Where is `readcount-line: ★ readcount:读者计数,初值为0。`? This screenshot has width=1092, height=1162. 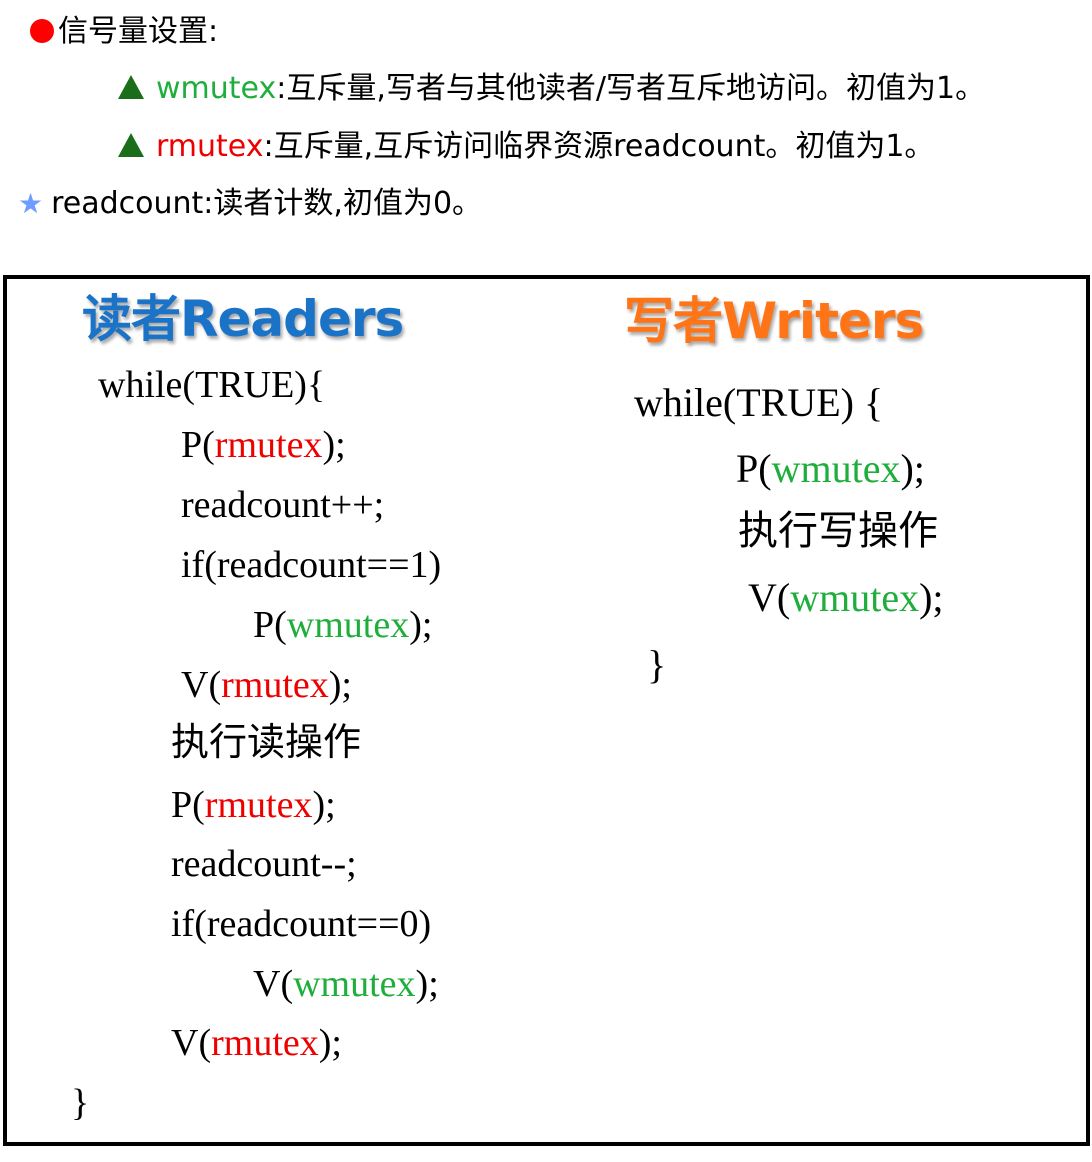
readcount-line: ★ readcount:读者计数,初值为0。 is located at coordinates (250, 204).